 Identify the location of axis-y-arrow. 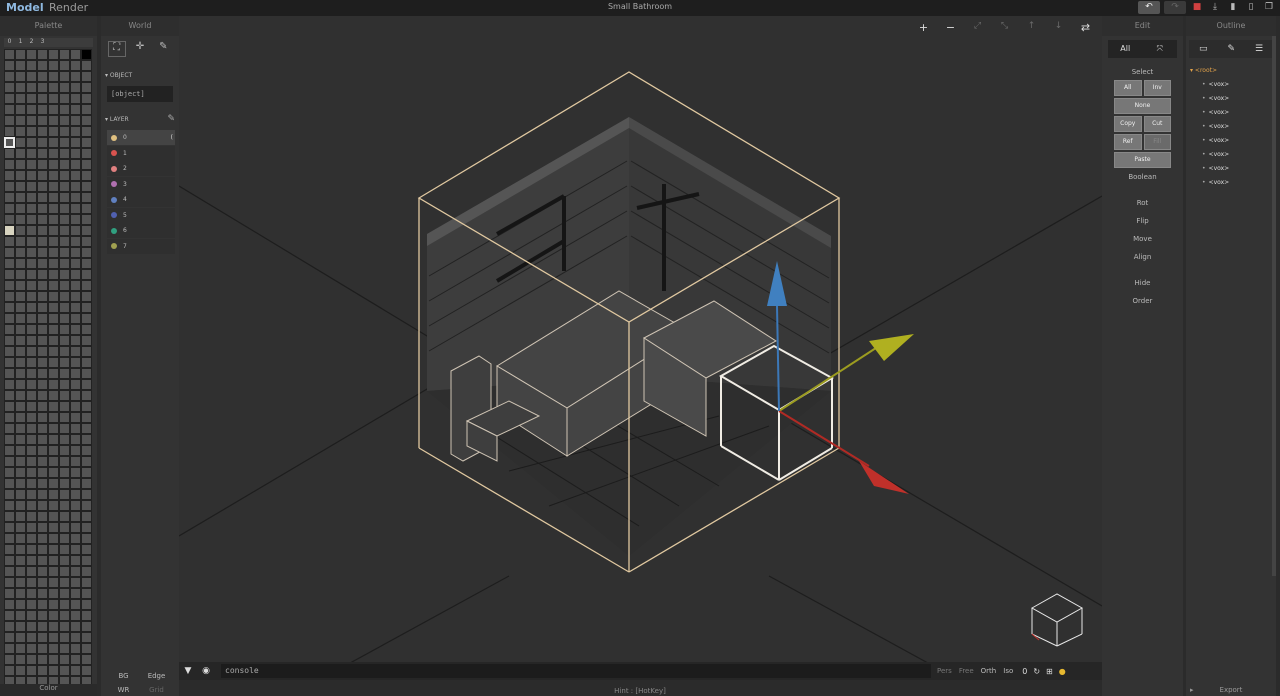
(891, 347).